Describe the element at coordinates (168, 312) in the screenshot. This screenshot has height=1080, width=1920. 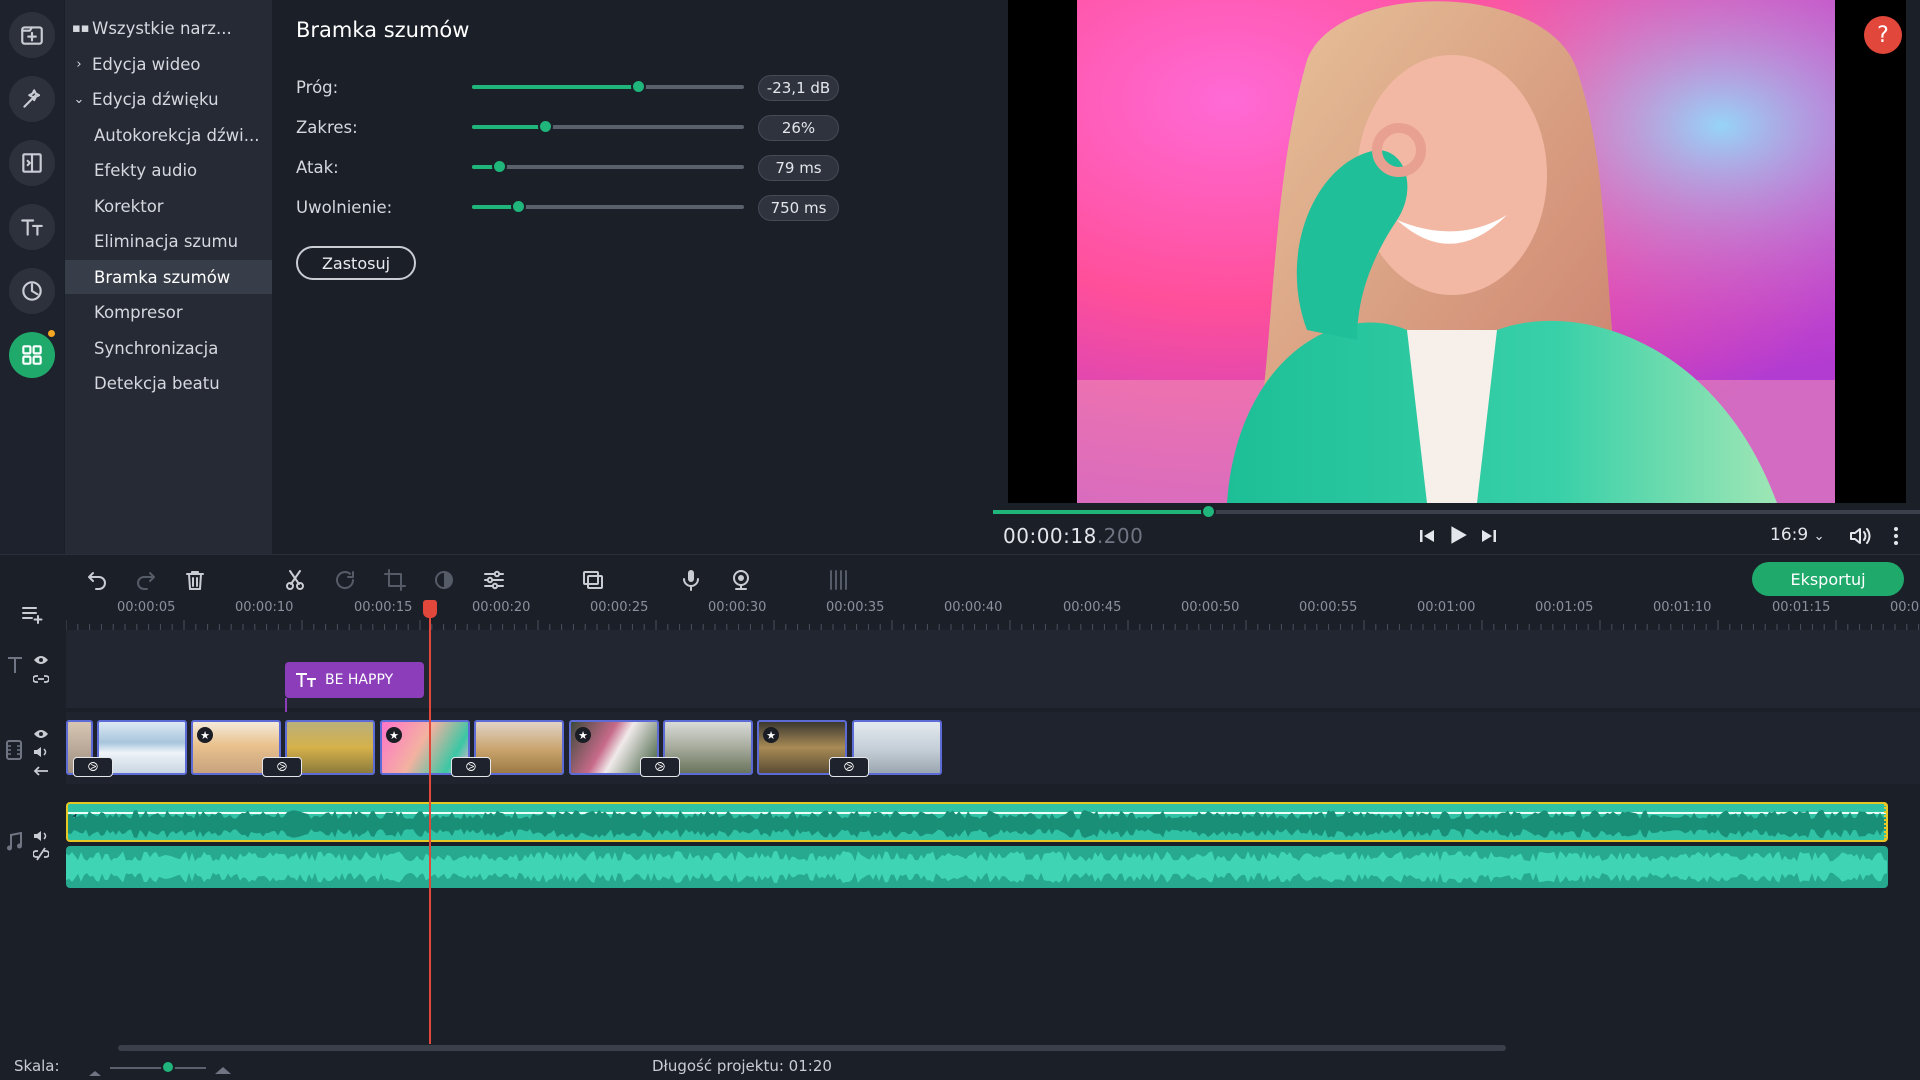
I see `menu-item-compressor: Kompresor` at that location.